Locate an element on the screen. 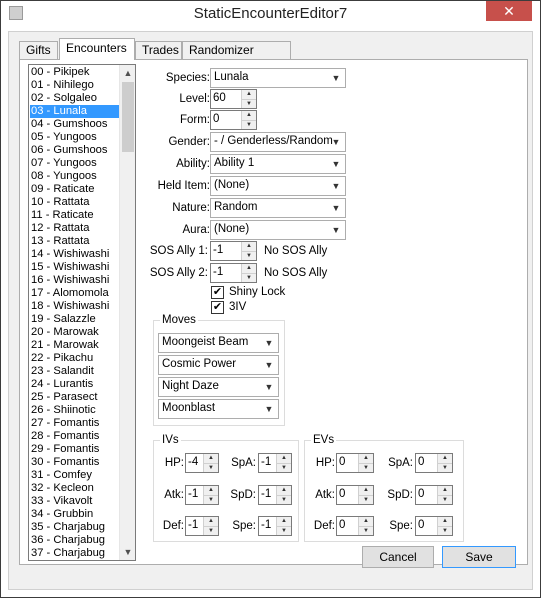 This screenshot has height=598, width=541. tab-randomizer-options: Randomizer Options is located at coordinates (236, 56).